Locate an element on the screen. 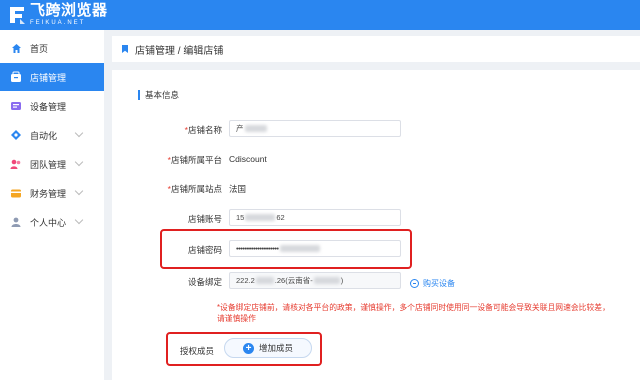 This screenshot has width=640, height=380. sidebar-item-label: 店铺管理 is located at coordinates (48, 77).